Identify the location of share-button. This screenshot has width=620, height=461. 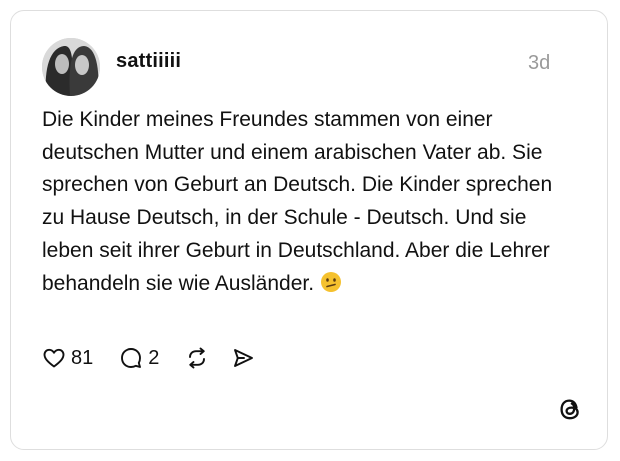
(243, 358).